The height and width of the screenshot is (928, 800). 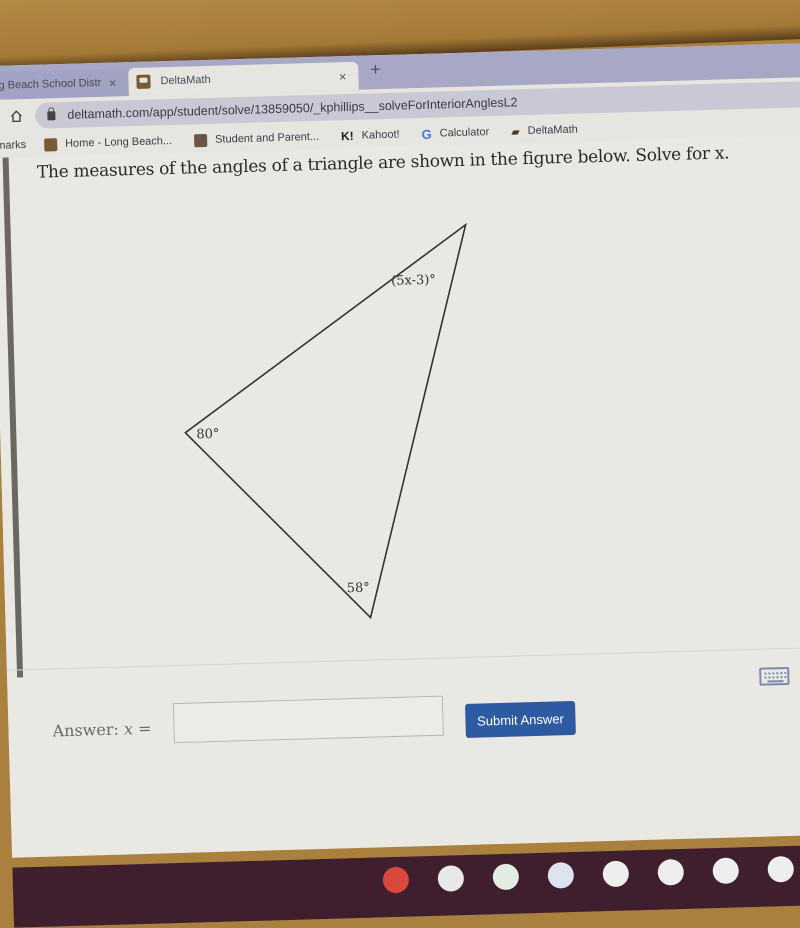 What do you see at coordinates (200, 140) in the screenshot?
I see `ss-icon` at bounding box center [200, 140].